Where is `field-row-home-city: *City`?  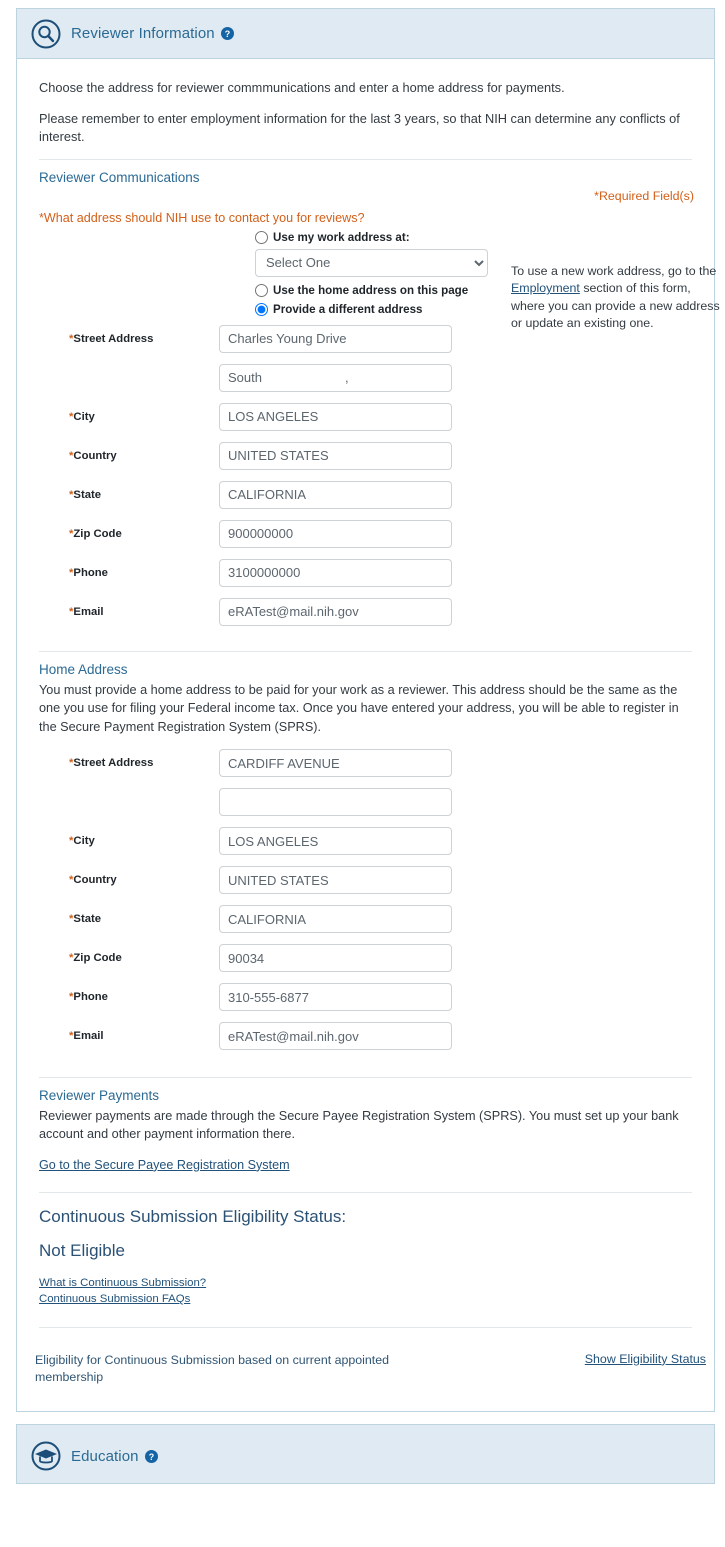
field-row-home-city: *City is located at coordinates (365, 841).